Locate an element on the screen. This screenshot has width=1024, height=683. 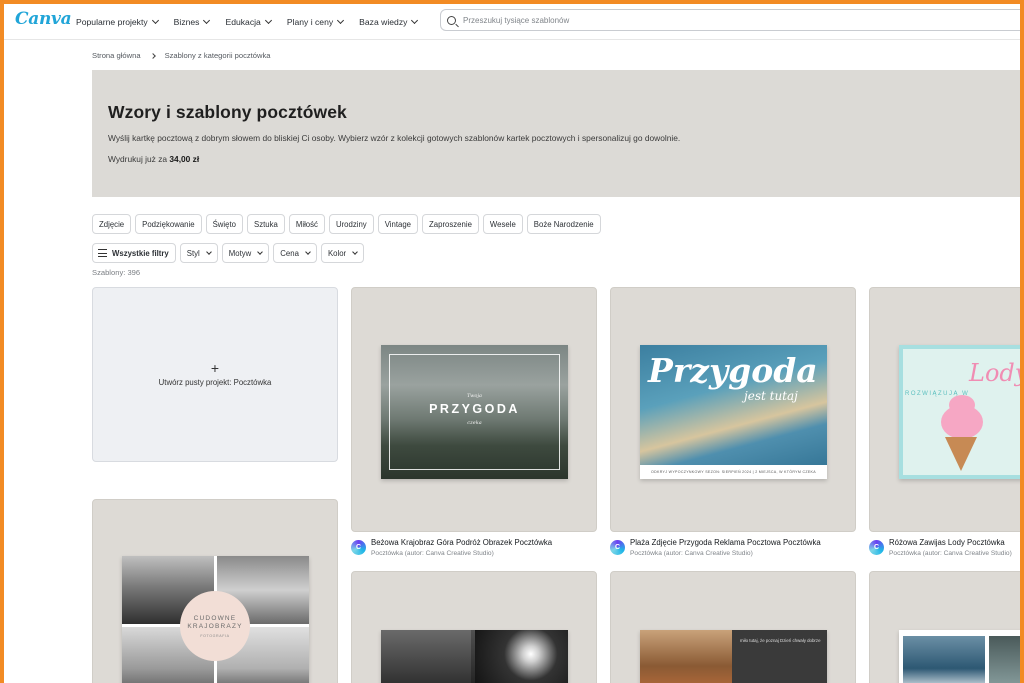
thumbnail-text: Przygoda is located at coordinates (733, 370).